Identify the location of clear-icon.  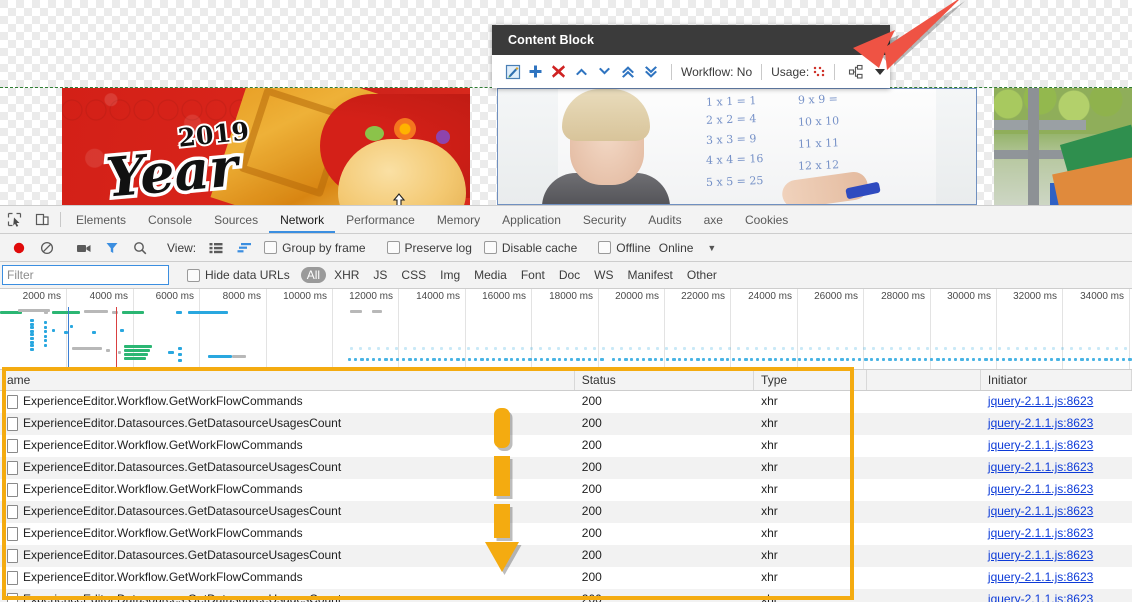
(47, 248).